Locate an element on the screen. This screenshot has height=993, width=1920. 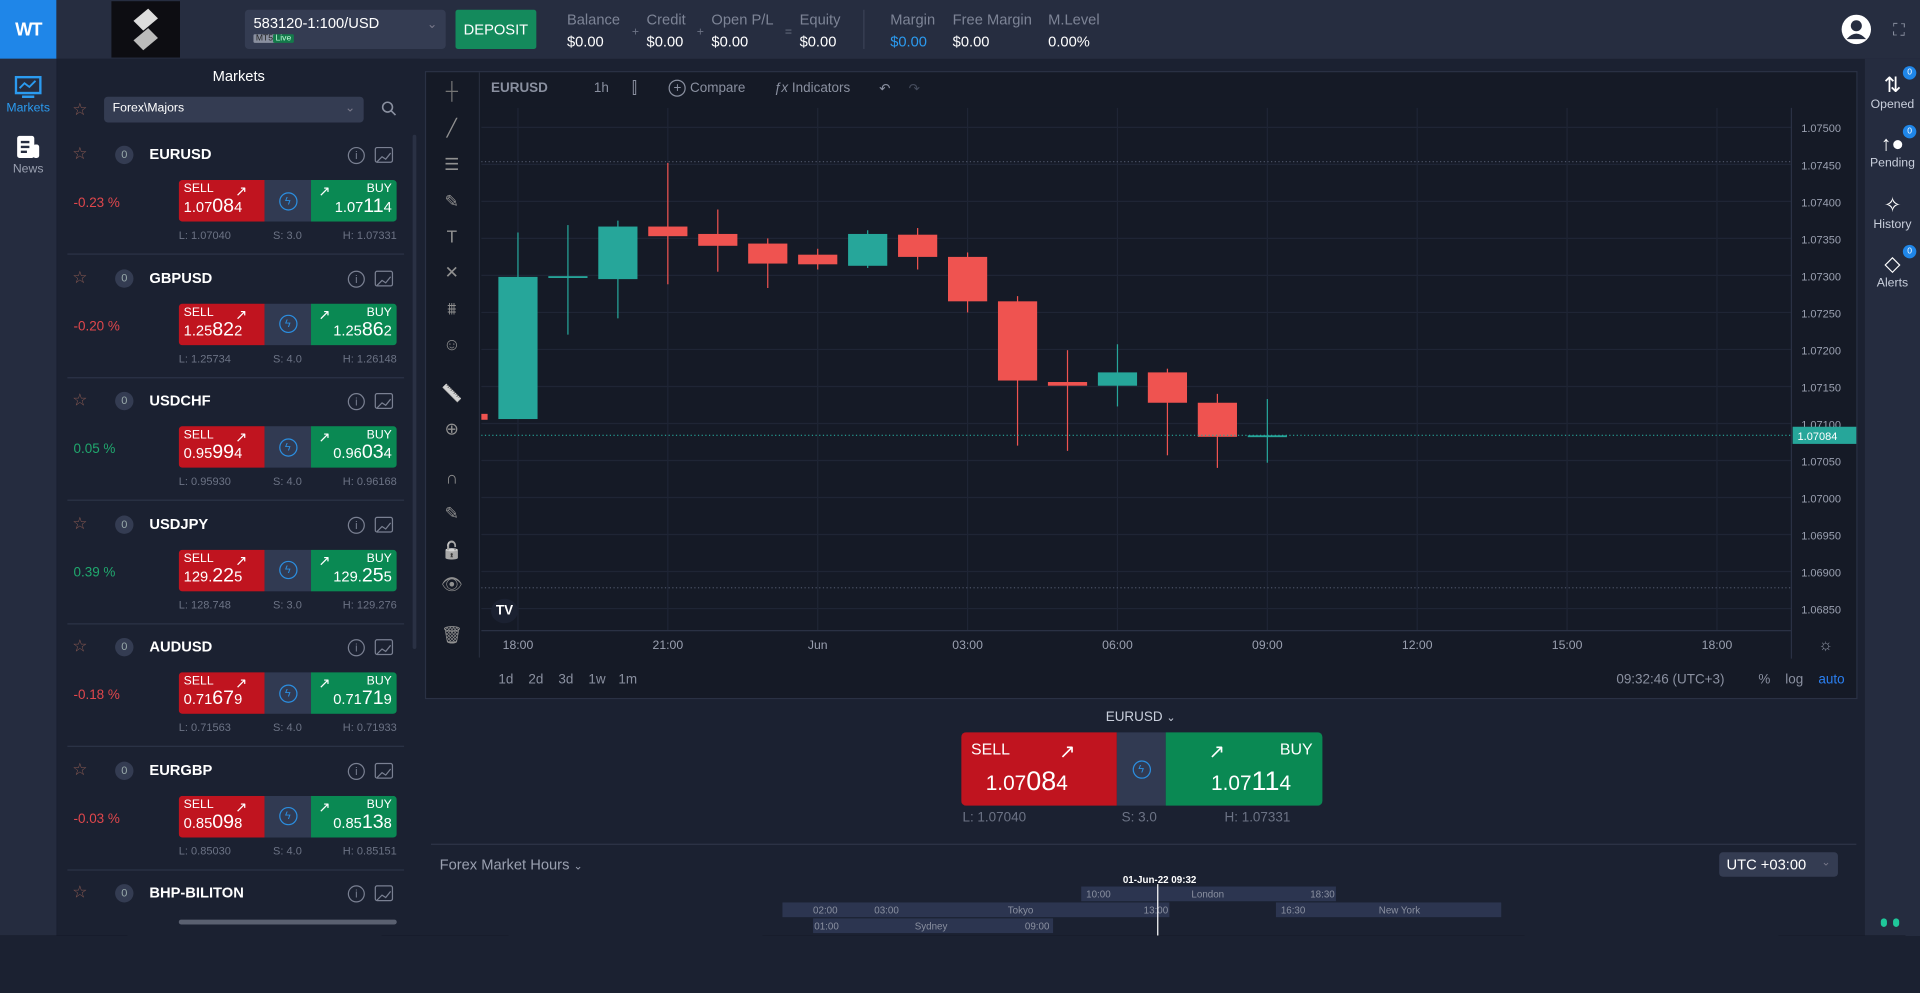
range-3d: 3d is located at coordinates (565, 679).